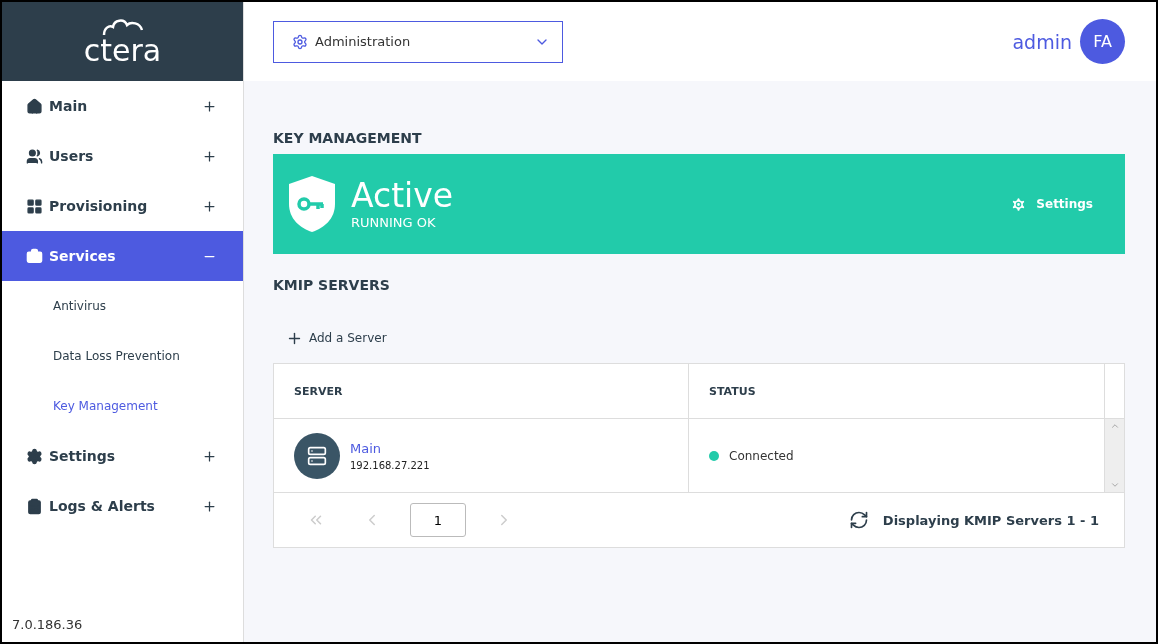 This screenshot has height=644, width=1158. What do you see at coordinates (761, 455) in the screenshot?
I see `status-text: Connected` at bounding box center [761, 455].